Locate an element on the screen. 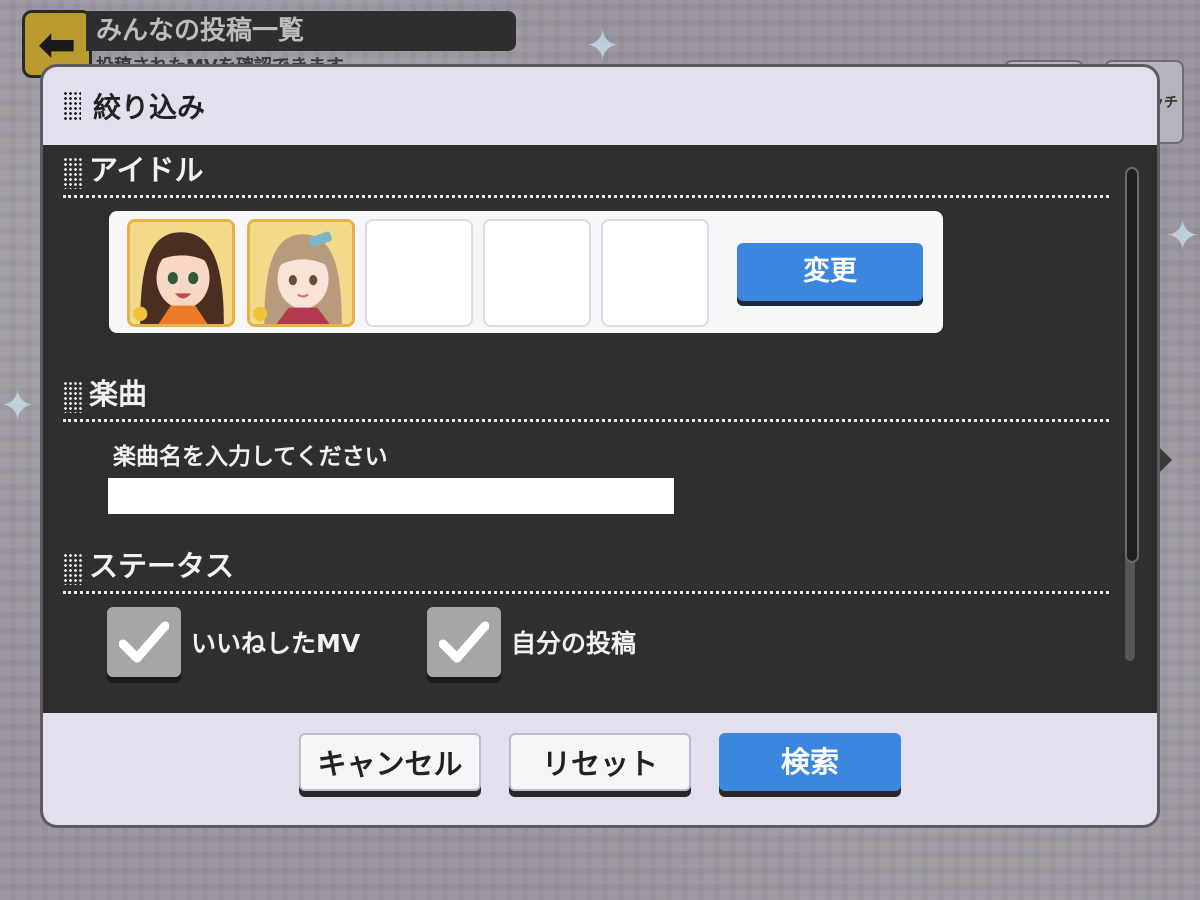  back-arrow-icon: ⬅ is located at coordinates (57, 44).